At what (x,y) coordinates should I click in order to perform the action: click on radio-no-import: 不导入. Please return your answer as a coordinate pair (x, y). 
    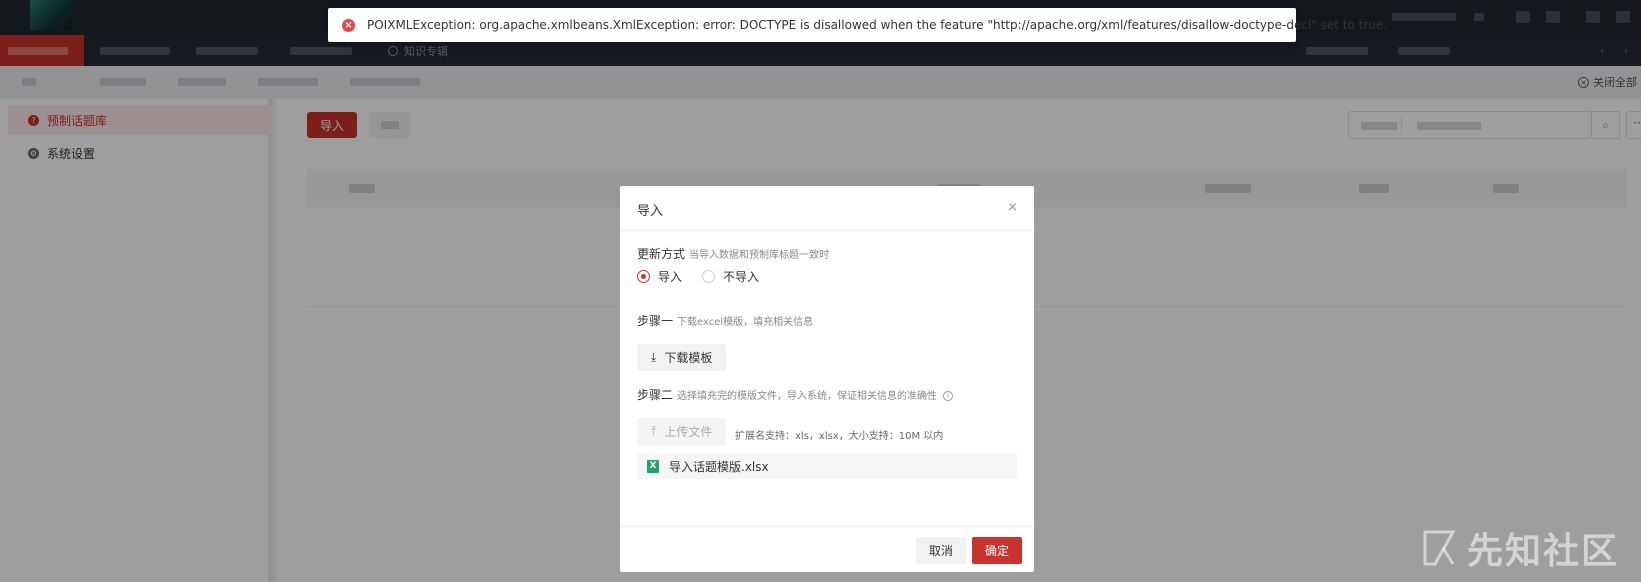
    Looking at the image, I should click on (730, 276).